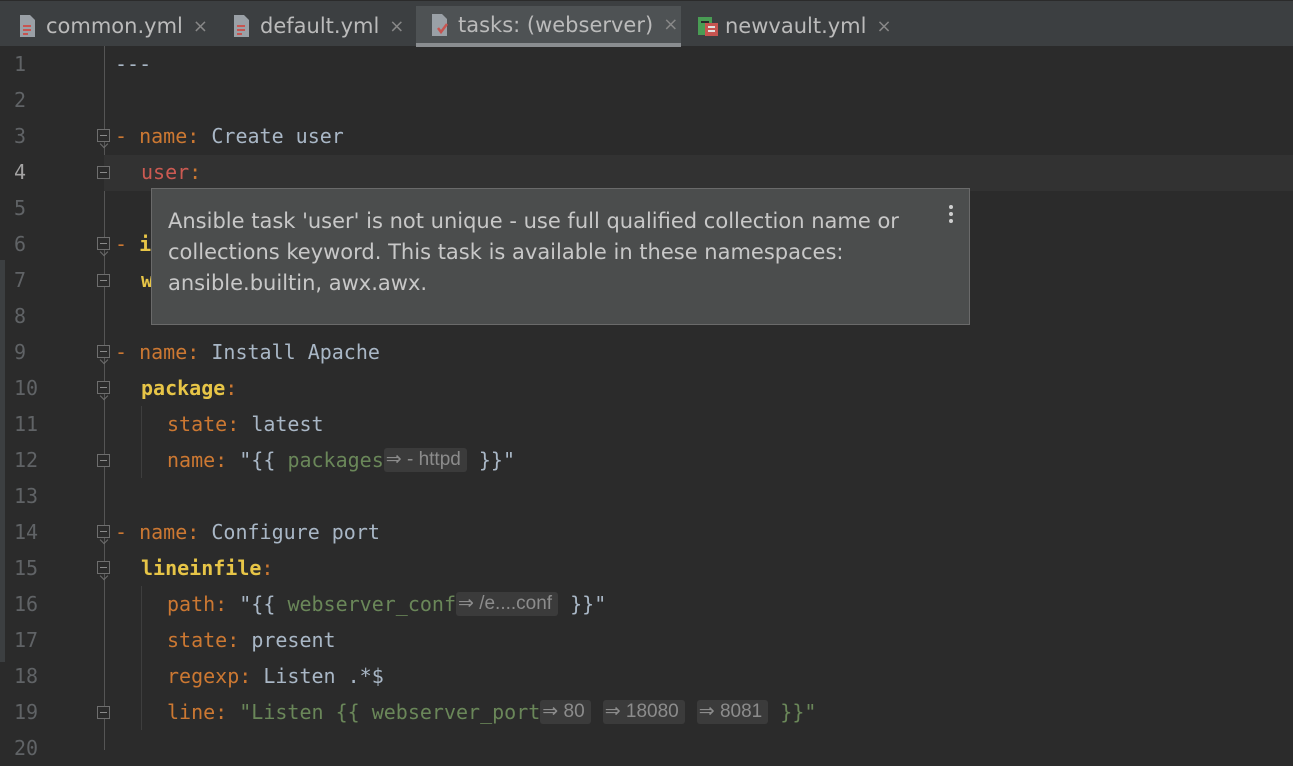 The image size is (1293, 766). I want to click on inlay-value-hint: ⇒ 18080, so click(643, 711).